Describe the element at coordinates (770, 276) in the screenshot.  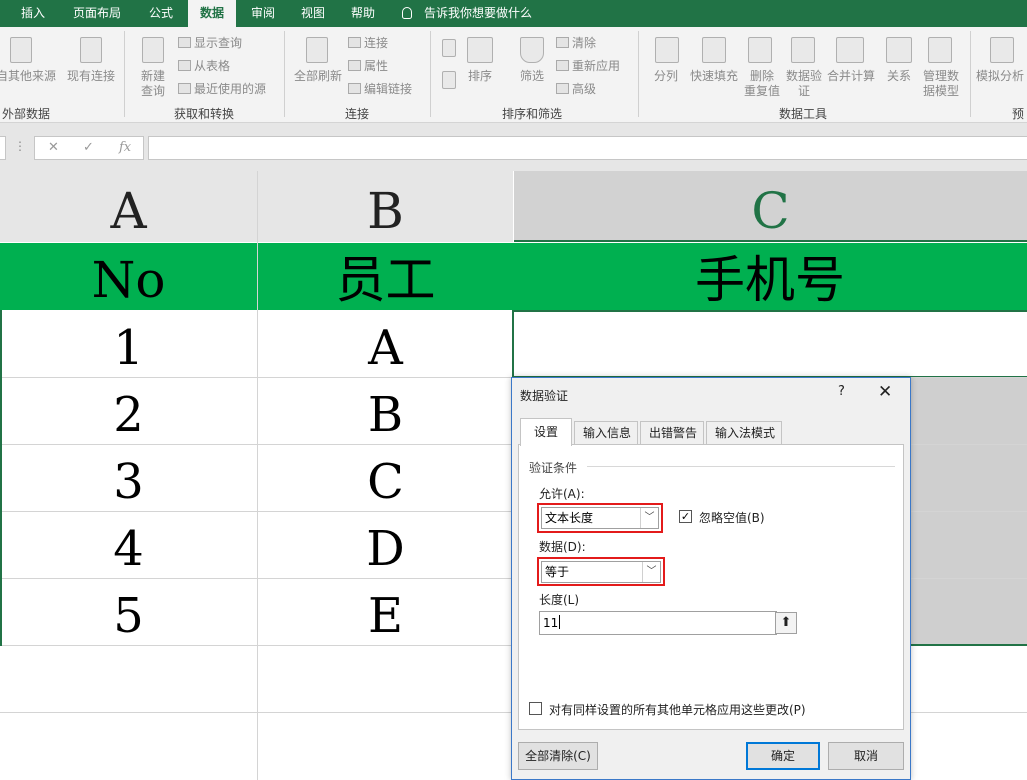
I see `header-cell-phone: 手机号` at that location.